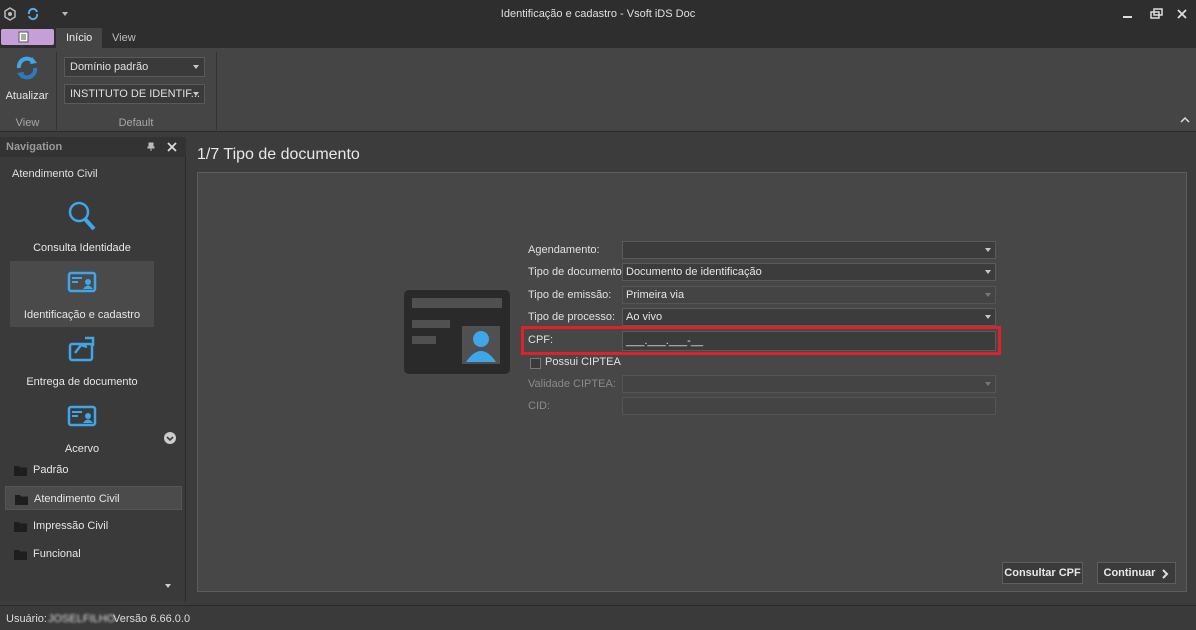 The image size is (1196, 630). Describe the element at coordinates (170, 438) in the screenshot. I see `scroll-down-circle-icon` at that location.